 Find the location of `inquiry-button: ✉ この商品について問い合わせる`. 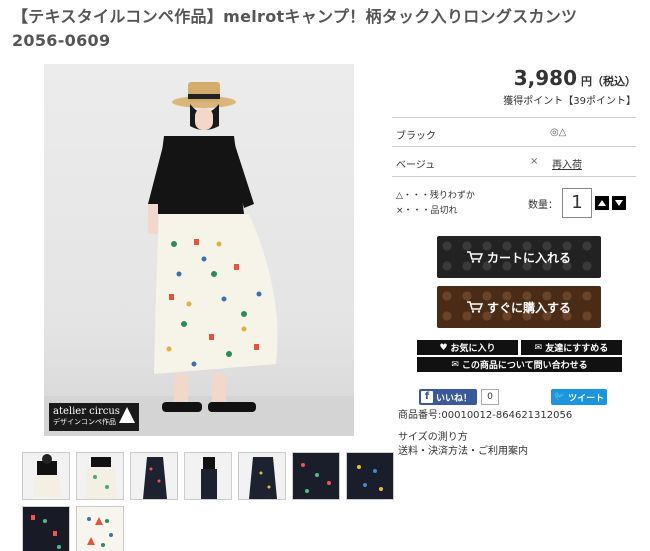

inquiry-button: ✉ この商品について問い合わせる is located at coordinates (519, 364).